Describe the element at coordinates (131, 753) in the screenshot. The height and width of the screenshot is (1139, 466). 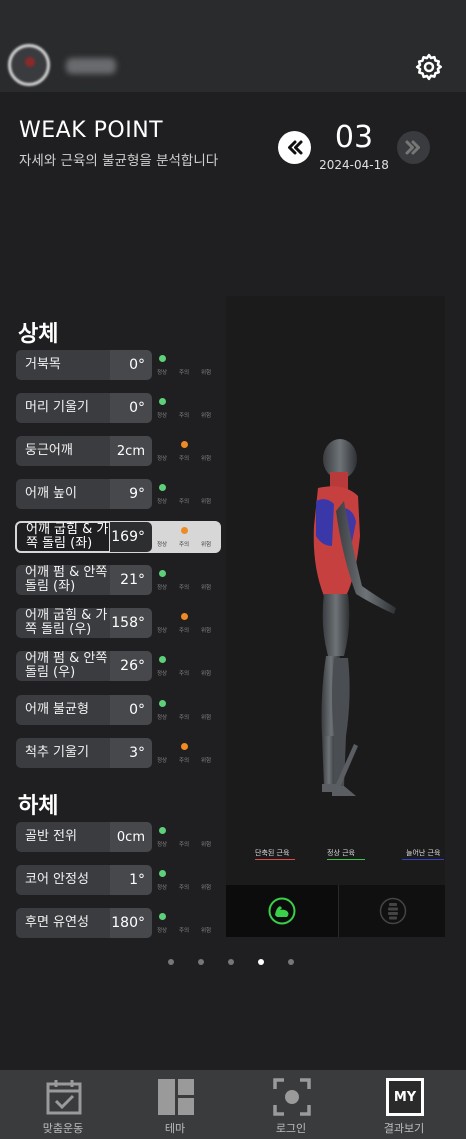
I see `metric-value: 3°` at that location.